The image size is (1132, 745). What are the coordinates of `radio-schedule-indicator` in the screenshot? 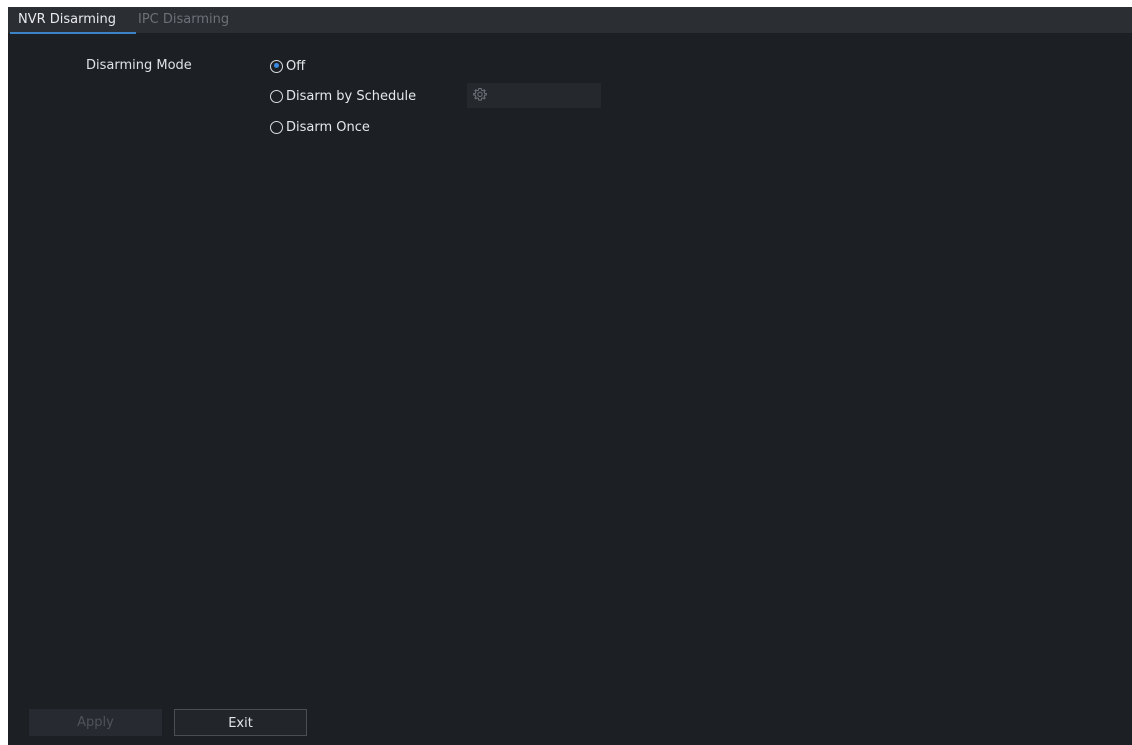 It's located at (276, 96).